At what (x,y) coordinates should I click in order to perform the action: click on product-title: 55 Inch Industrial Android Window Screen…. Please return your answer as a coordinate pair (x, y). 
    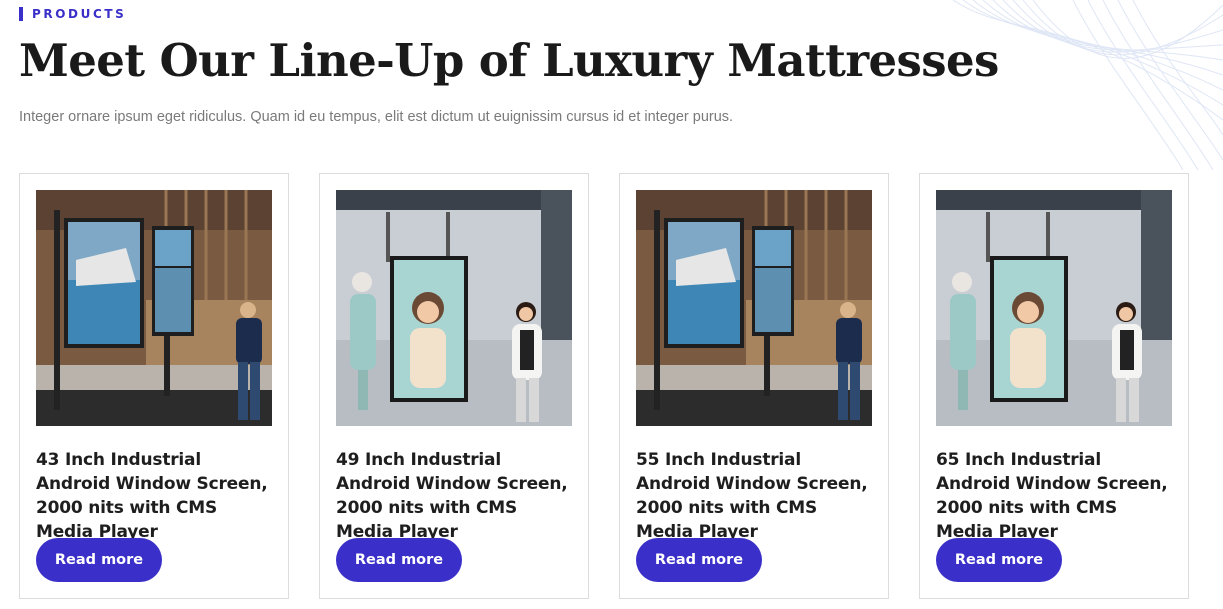
    Looking at the image, I should click on (752, 496).